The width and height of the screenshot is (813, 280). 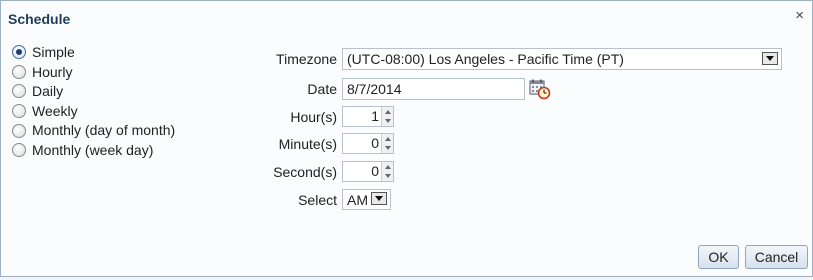 What do you see at coordinates (375, 116) in the screenshot?
I see `hours-value: 1` at bounding box center [375, 116].